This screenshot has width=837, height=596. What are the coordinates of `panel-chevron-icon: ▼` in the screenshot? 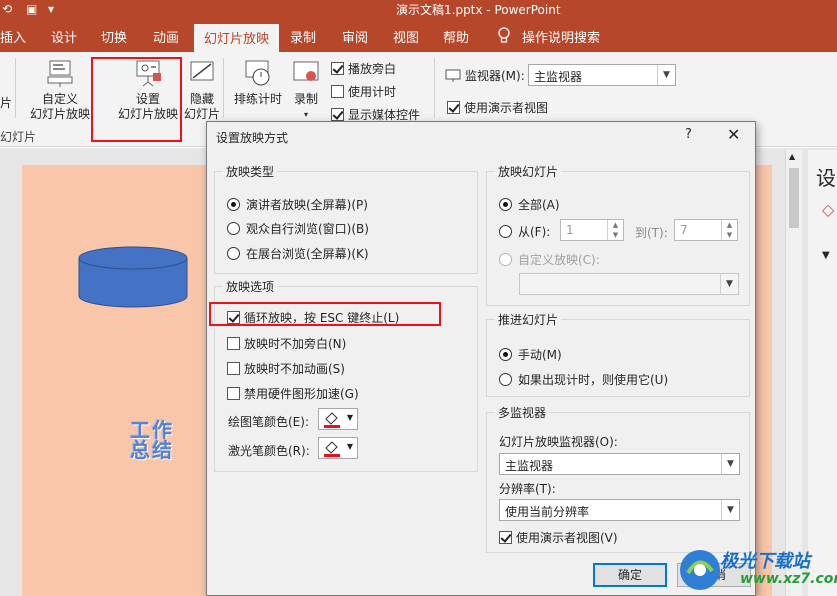 It's located at (826, 255).